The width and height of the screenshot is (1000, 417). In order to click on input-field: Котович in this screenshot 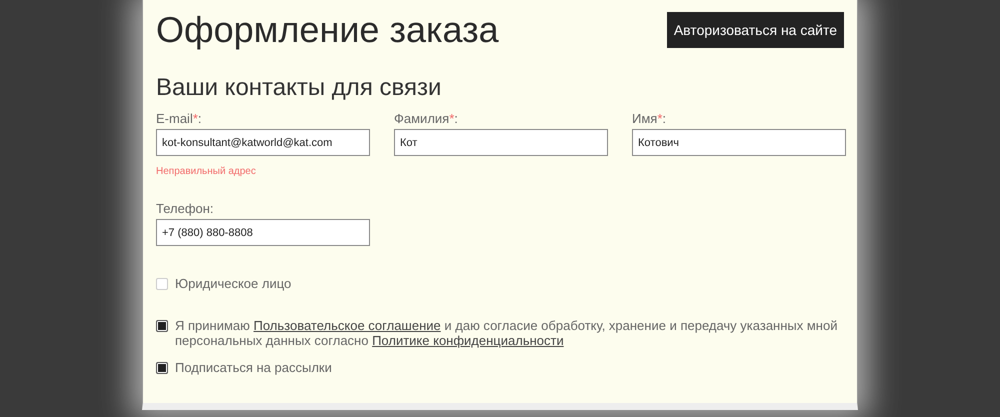, I will do `click(739, 142)`.